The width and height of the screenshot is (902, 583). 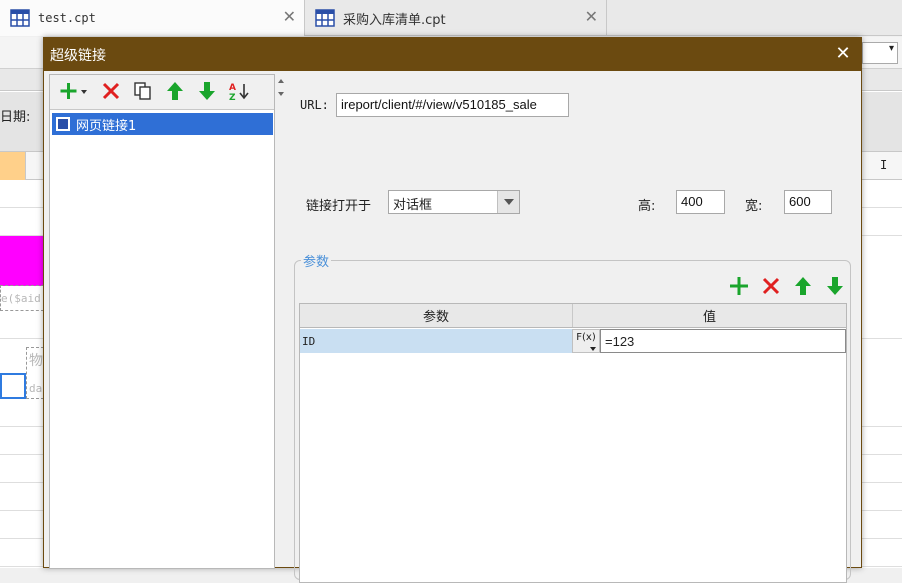 I want to click on move-down-button, so click(x=207, y=91).